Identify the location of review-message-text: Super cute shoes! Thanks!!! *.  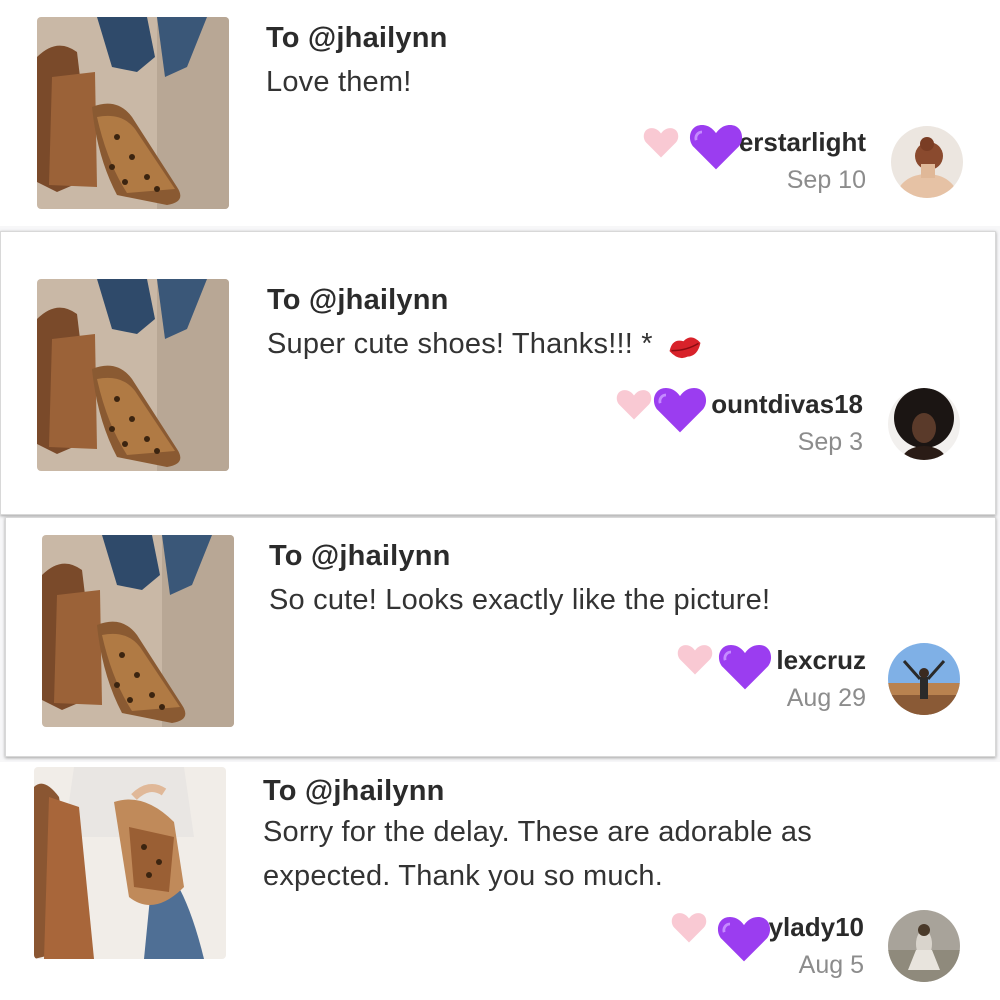
(460, 344).